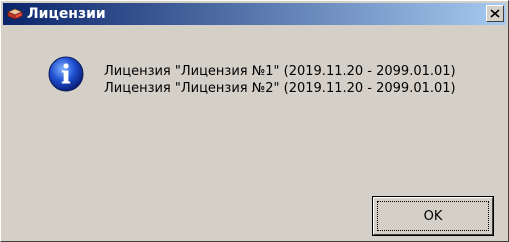 This screenshot has height=242, width=509. Describe the element at coordinates (433, 216) in the screenshot. I see `ok-button: OK` at that location.